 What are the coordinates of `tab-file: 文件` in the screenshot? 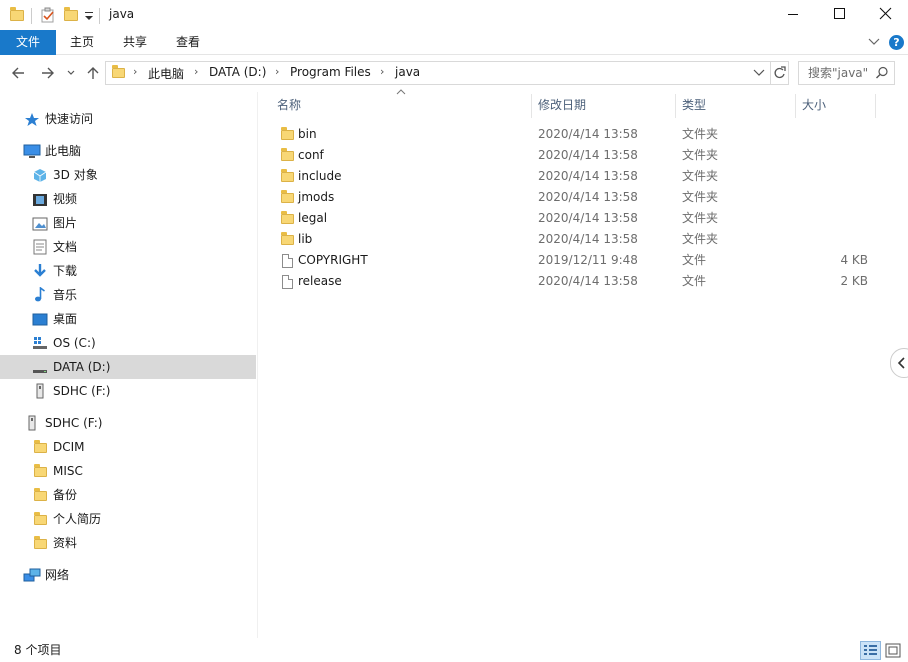 It's located at (28, 42).